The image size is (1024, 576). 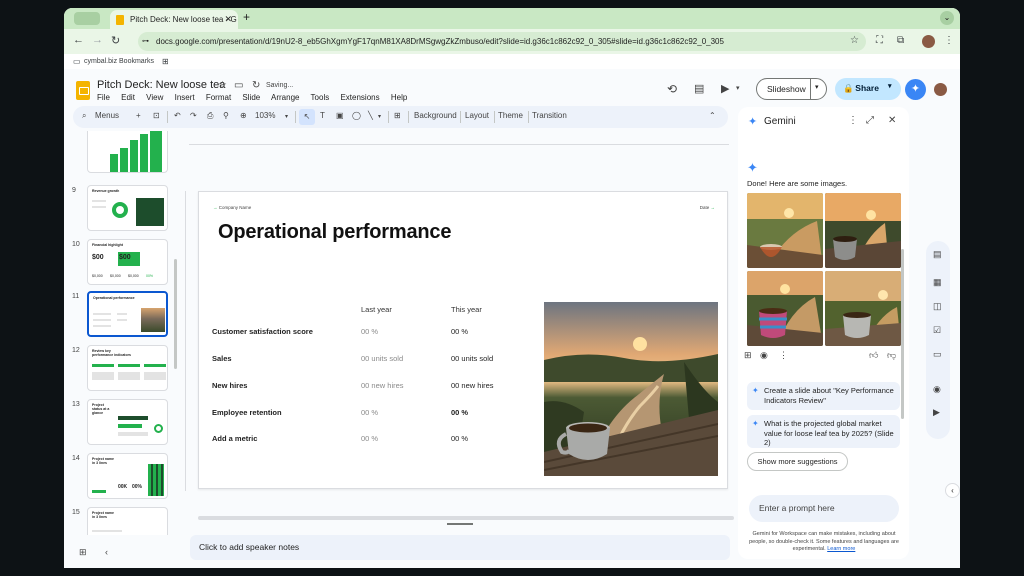 What do you see at coordinates (193, 115) in the screenshot?
I see `redo-icon: ↷` at bounding box center [193, 115].